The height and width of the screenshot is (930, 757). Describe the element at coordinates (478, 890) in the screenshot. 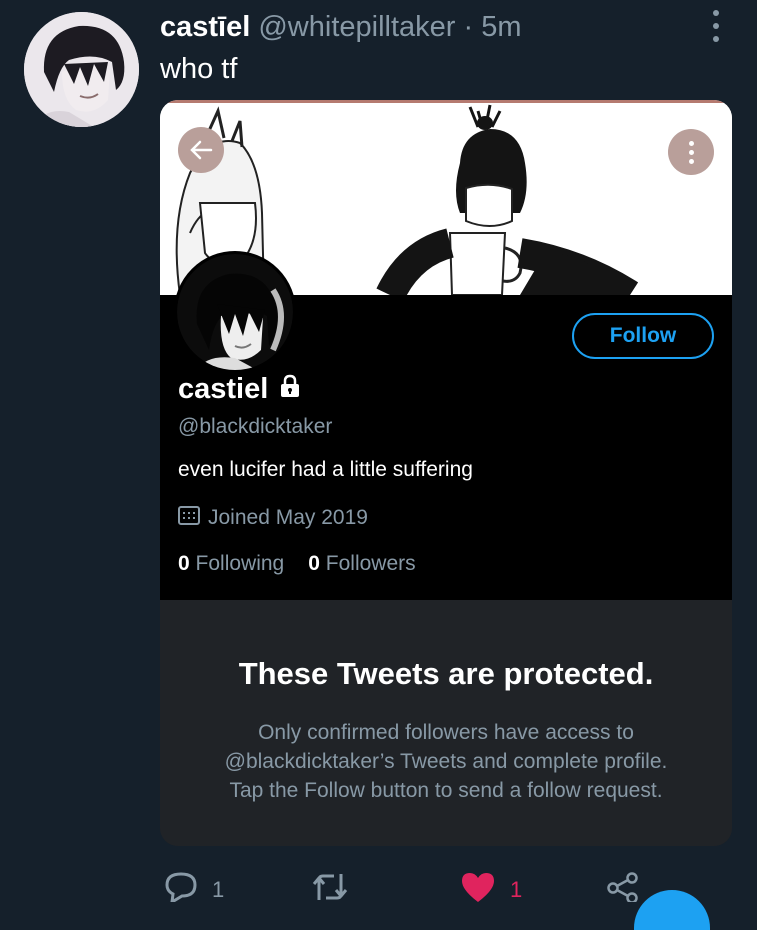

I see `heart-icon` at that location.